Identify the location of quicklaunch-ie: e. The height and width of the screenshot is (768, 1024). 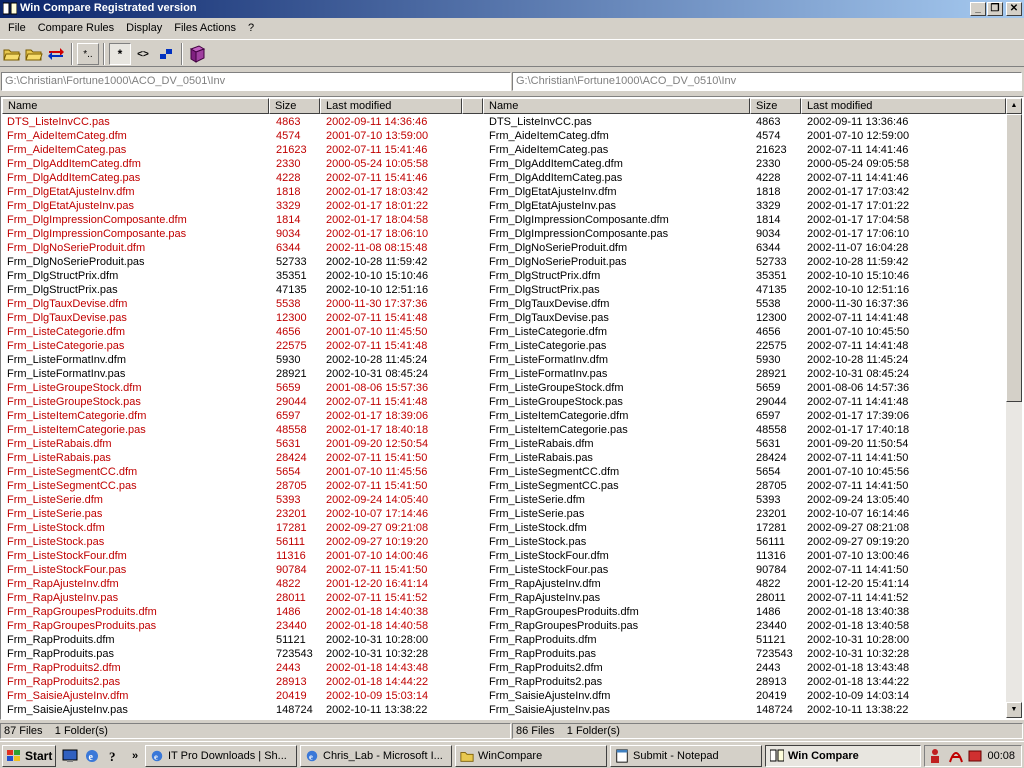
(92, 756).